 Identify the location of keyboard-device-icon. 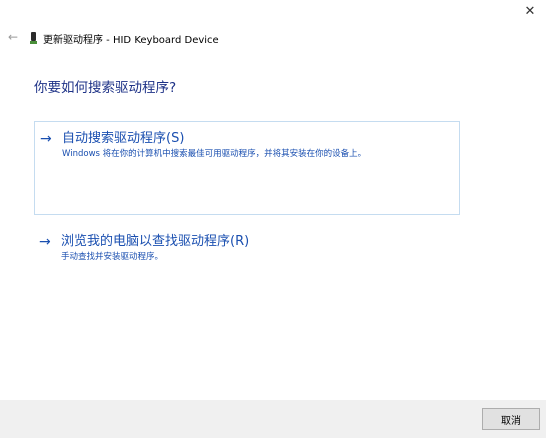
(33, 38).